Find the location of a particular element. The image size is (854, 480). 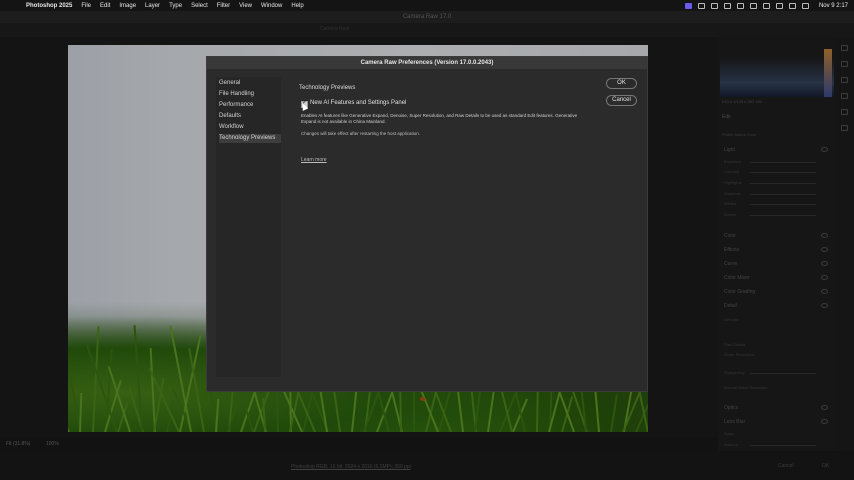

control-center-icon is located at coordinates (805, 5).